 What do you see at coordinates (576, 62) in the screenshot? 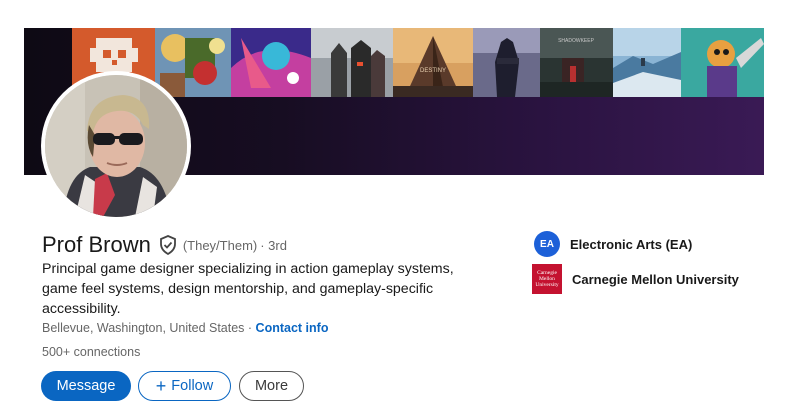
I see `shadowkeep-art: SHADOWKEEP` at bounding box center [576, 62].